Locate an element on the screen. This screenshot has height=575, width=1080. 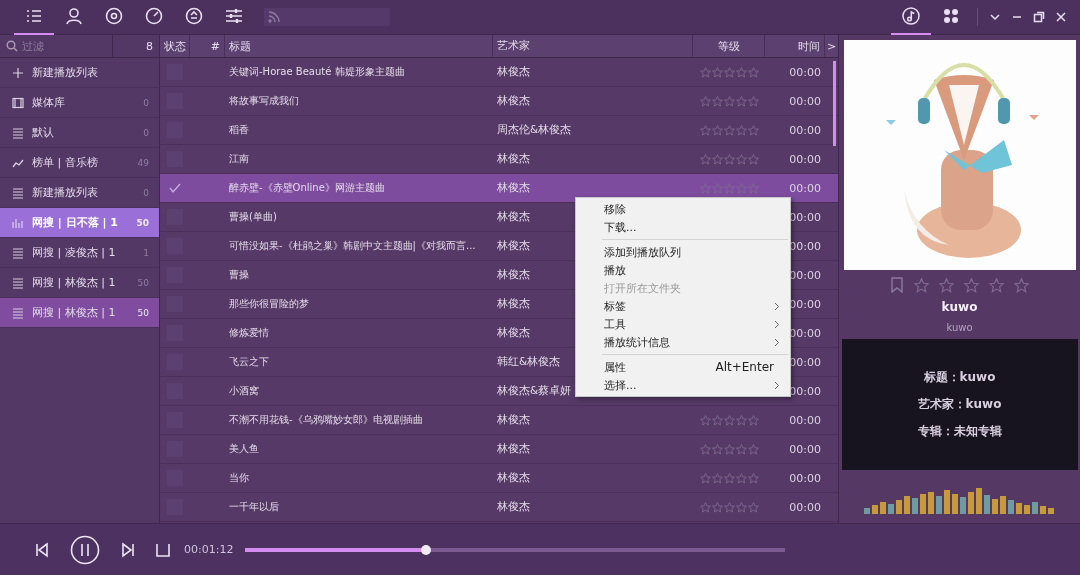
menu-item: 移除 is located at coordinates (683, 209).